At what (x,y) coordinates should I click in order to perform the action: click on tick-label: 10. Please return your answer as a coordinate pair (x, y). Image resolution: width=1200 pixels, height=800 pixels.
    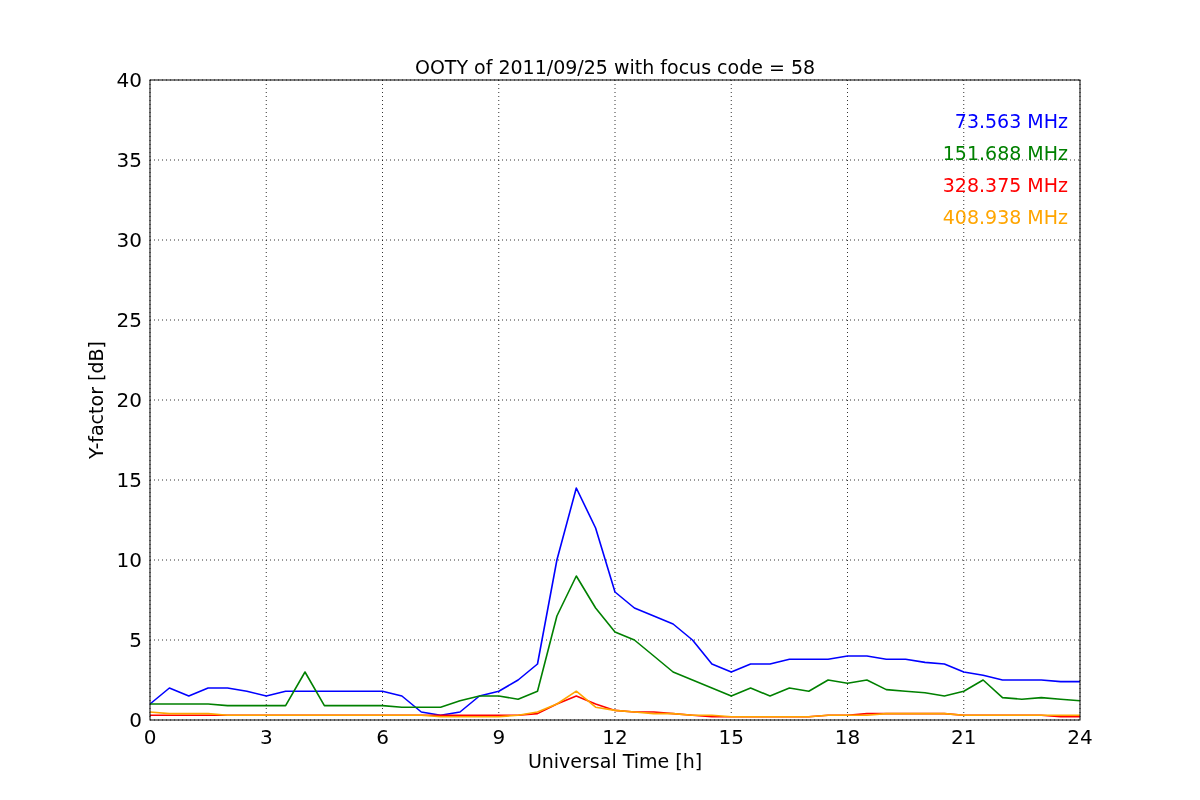
    Looking at the image, I should click on (129, 560).